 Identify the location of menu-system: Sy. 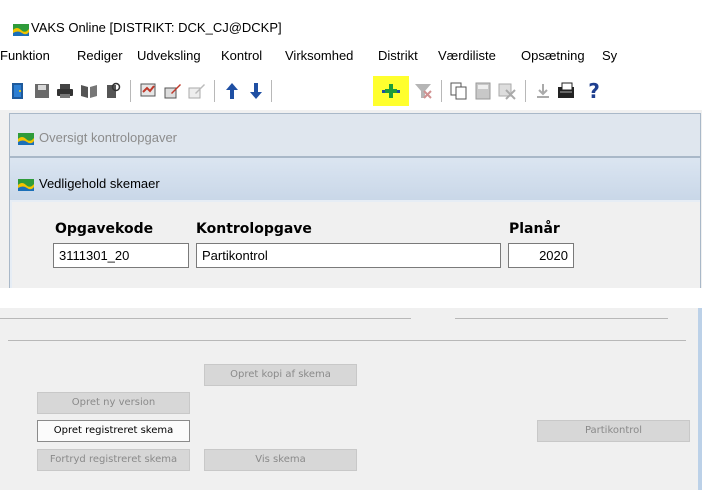
(609, 55).